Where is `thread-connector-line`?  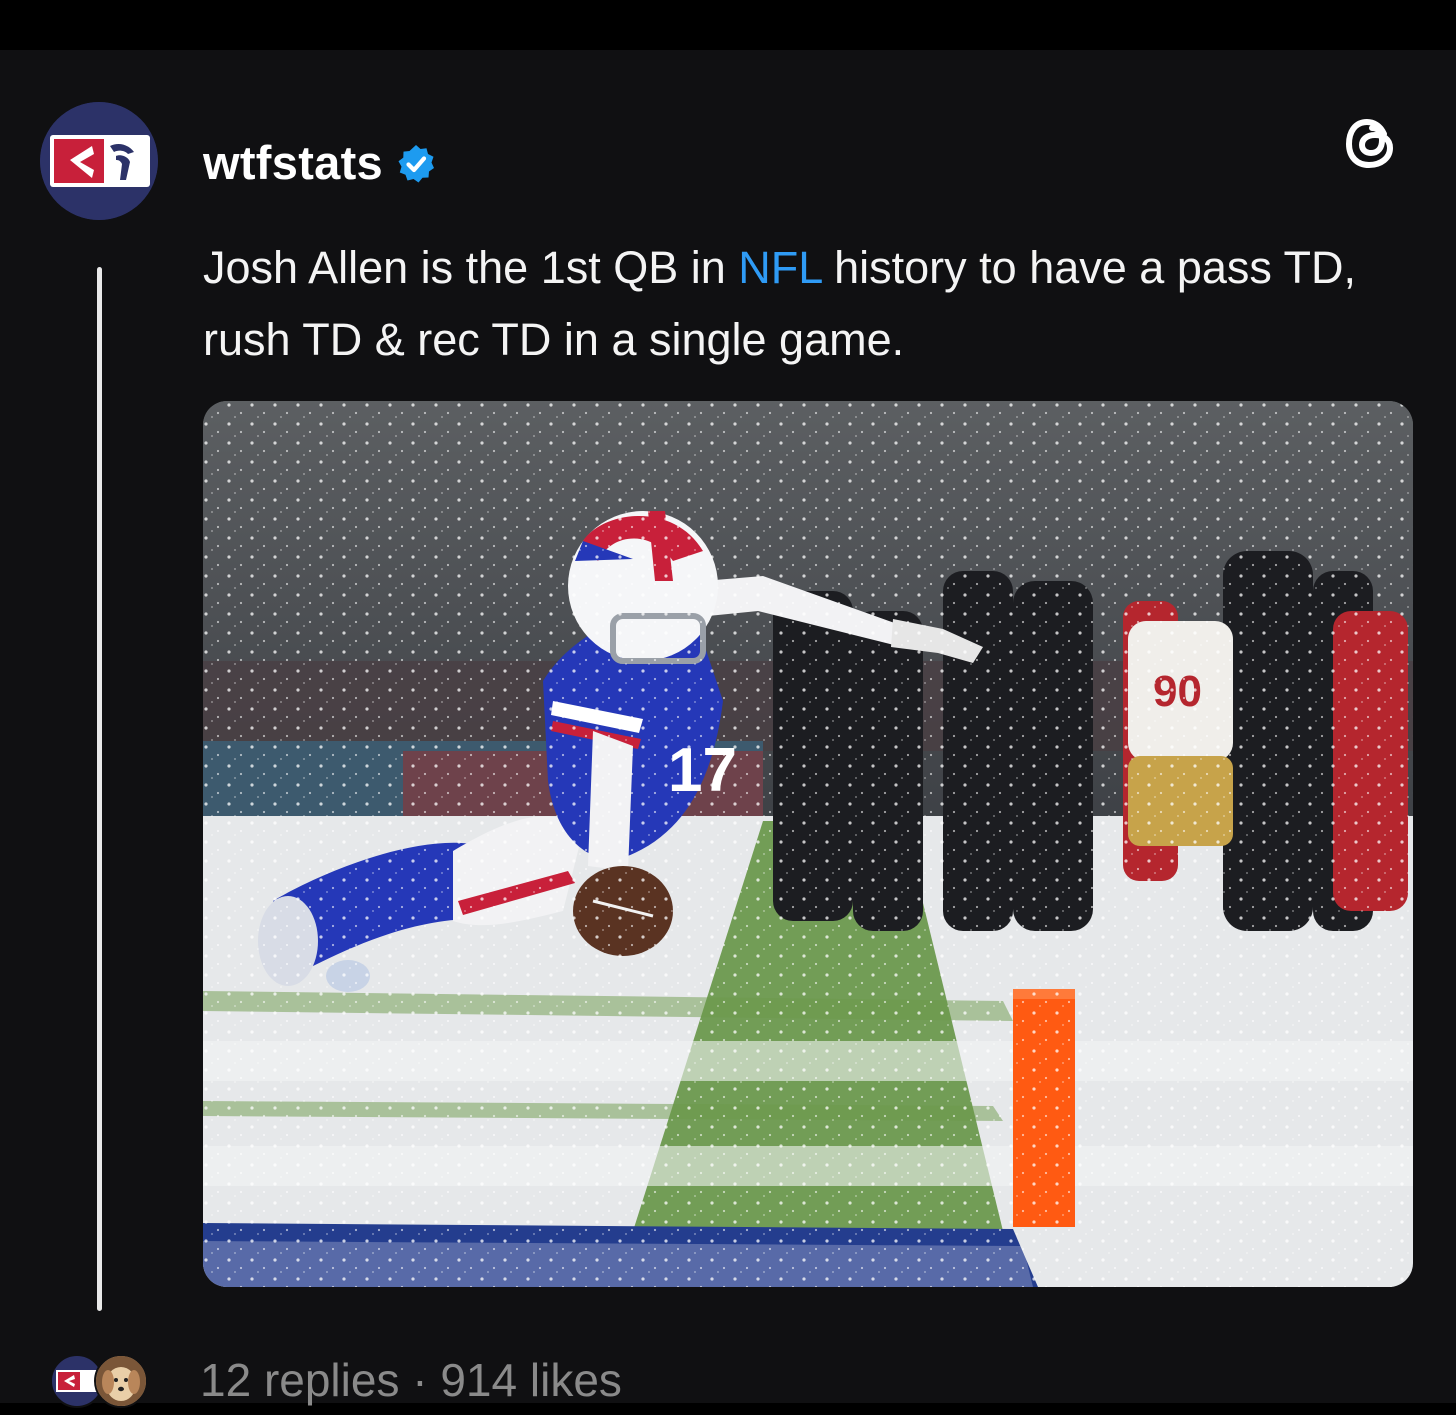 thread-connector-line is located at coordinates (99, 789).